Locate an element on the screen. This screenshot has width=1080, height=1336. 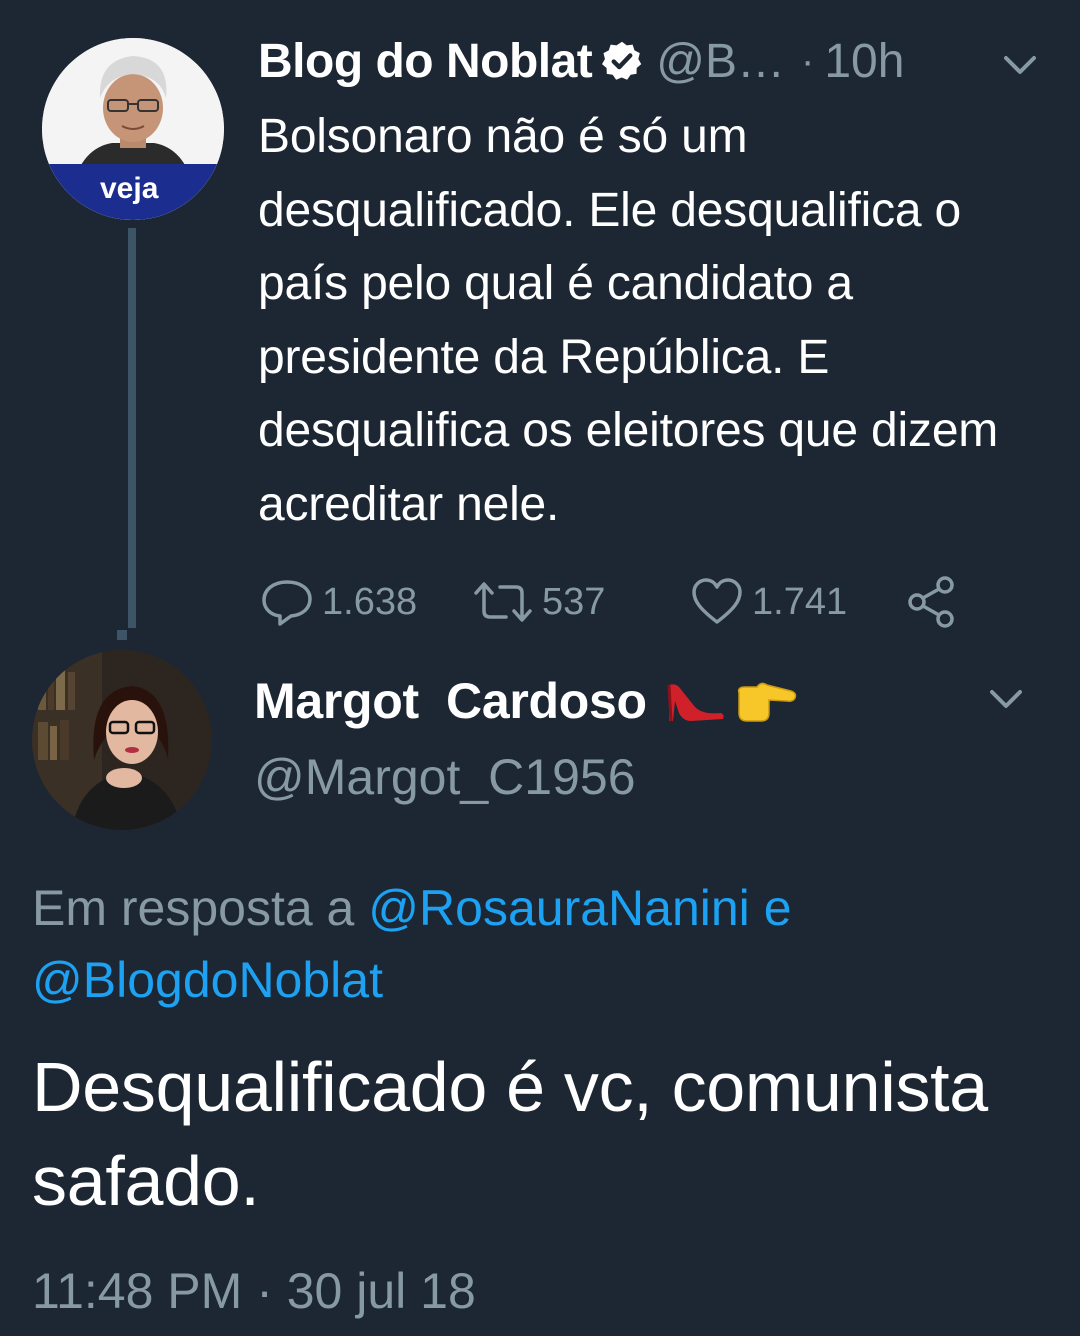
author-avatar: veja is located at coordinates (133, 129).